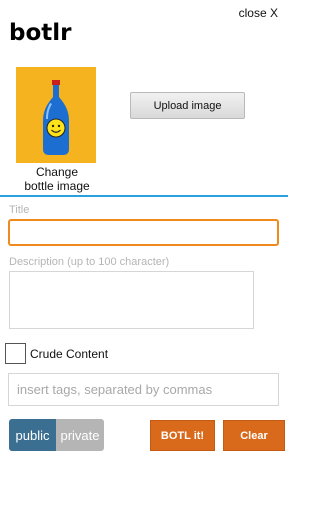 Image resolution: width=320 pixels, height=512 pixels. Describe the element at coordinates (69, 354) in the screenshot. I see `crude-content-label: Crude Content` at that location.